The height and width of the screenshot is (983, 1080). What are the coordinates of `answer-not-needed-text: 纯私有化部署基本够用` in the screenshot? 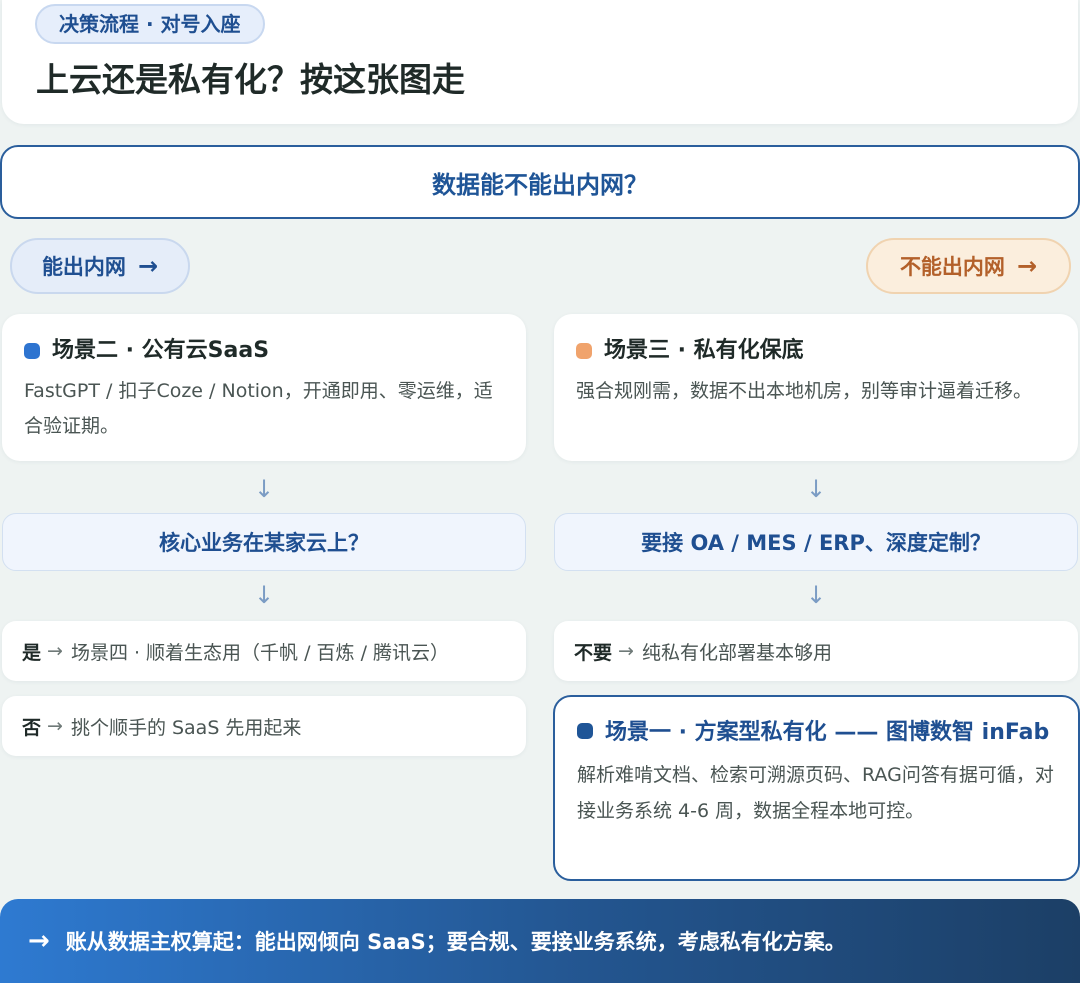 It's located at (736, 652).